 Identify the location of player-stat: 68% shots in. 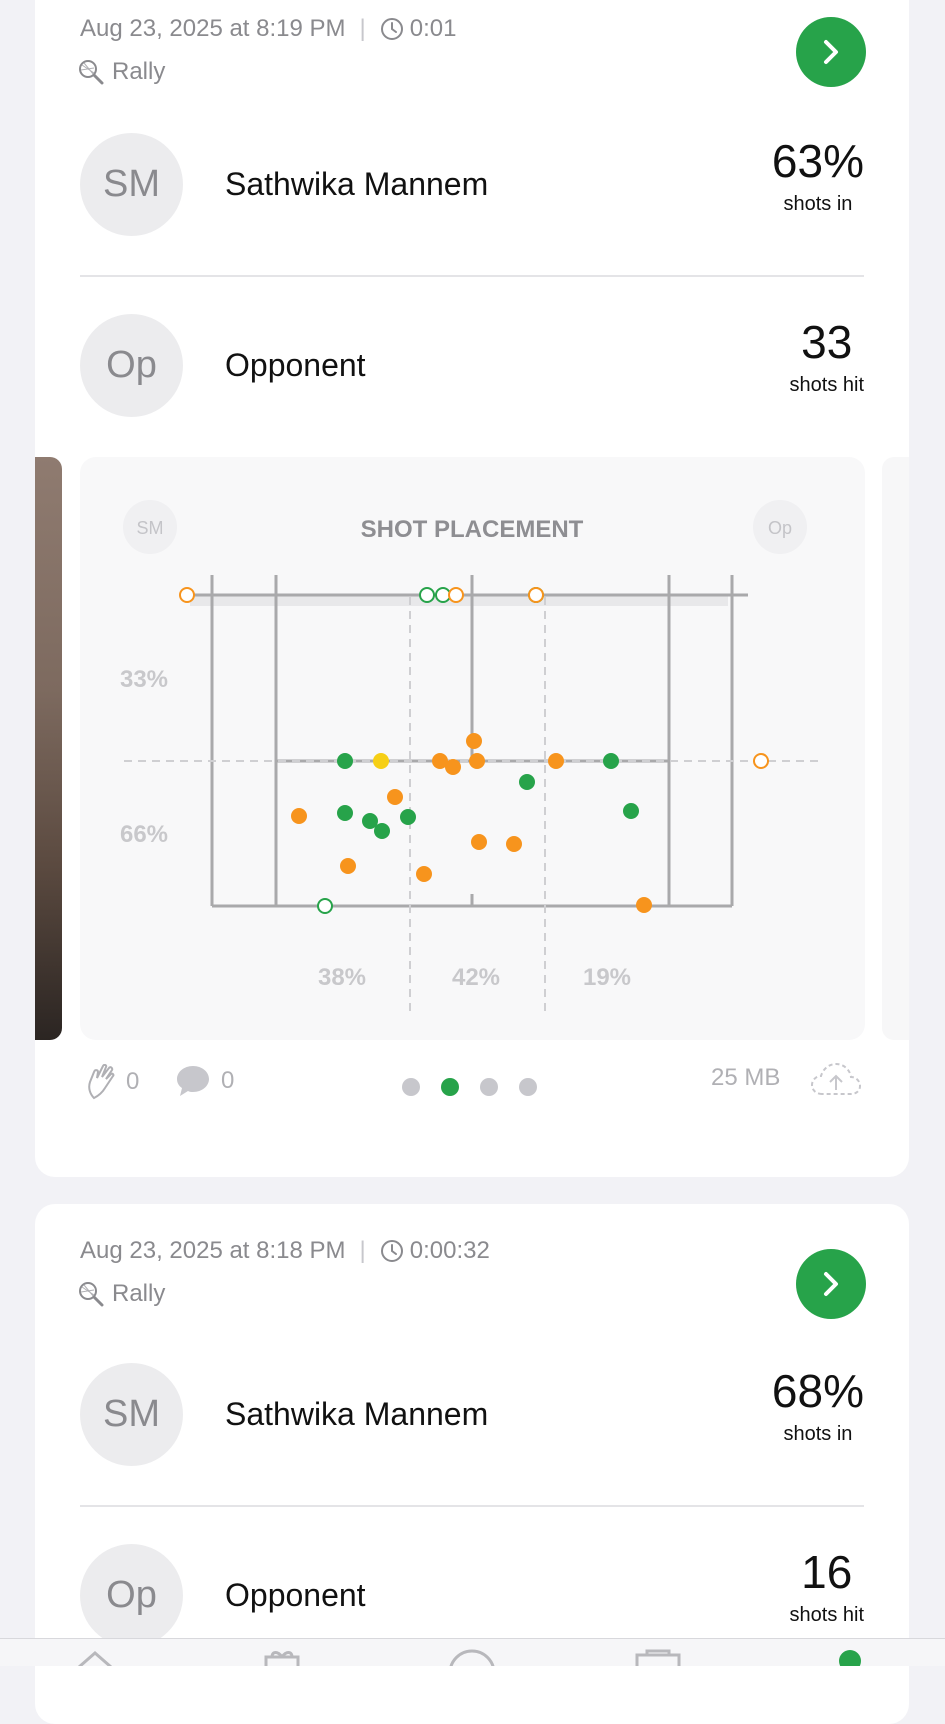
(818, 1404).